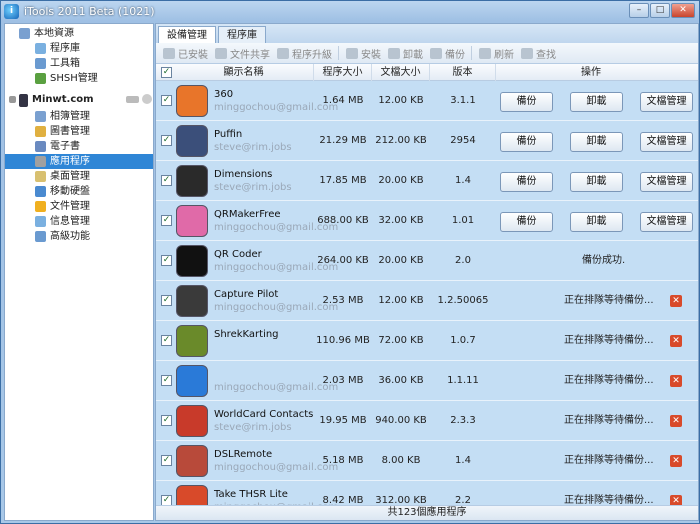 Image resolution: width=700 pixels, height=524 pixels. I want to click on sidebar-device-5: 移動硬盤, so click(79, 191).